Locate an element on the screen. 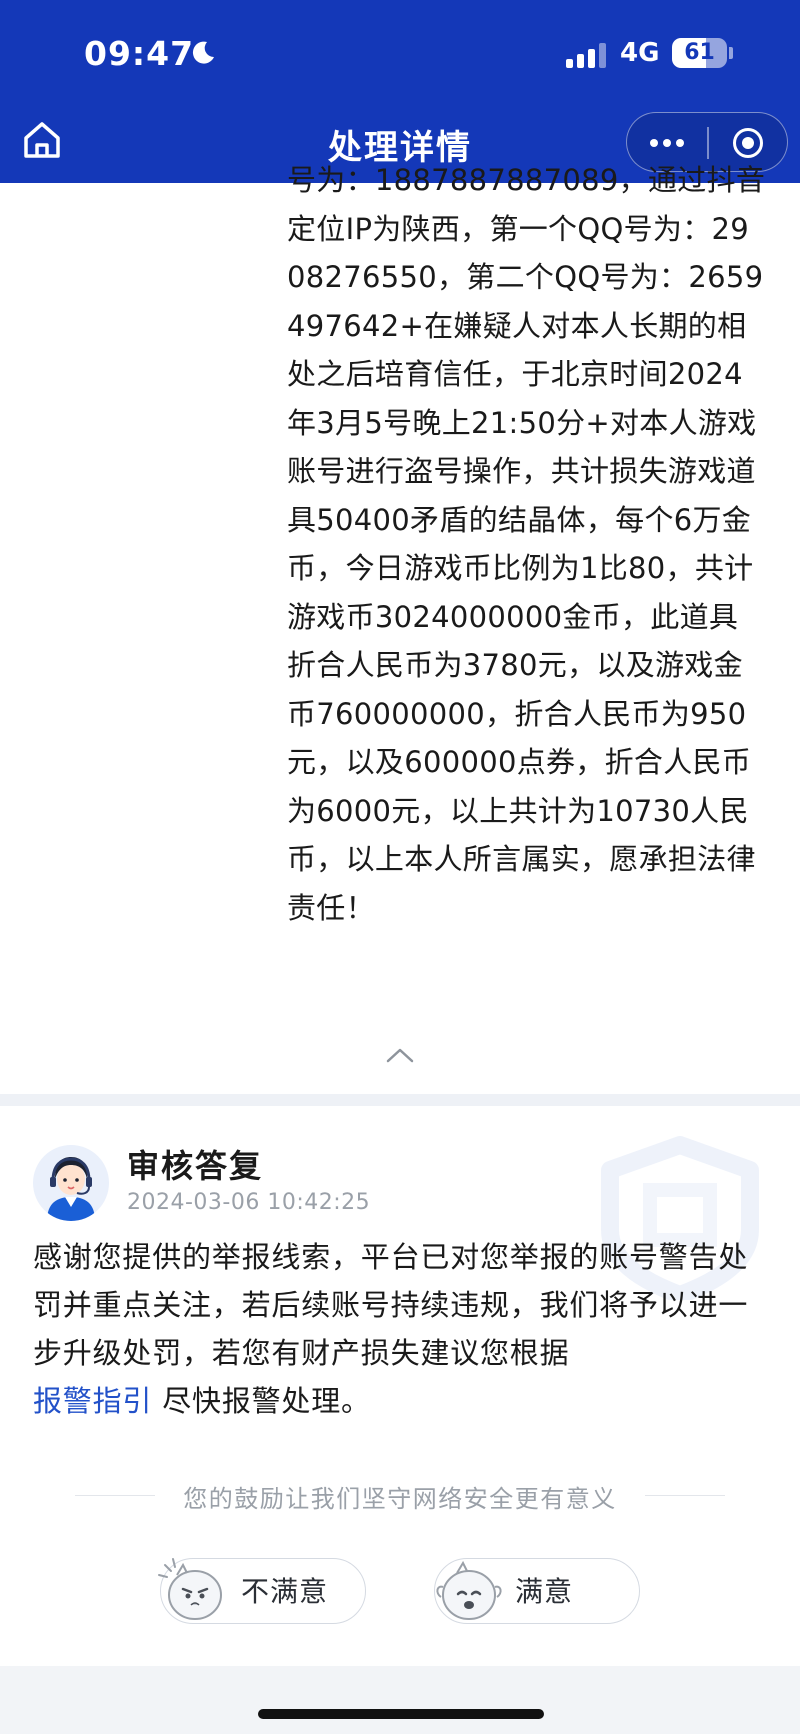 The image size is (800, 1734). signal-icon is located at coordinates (587, 55).